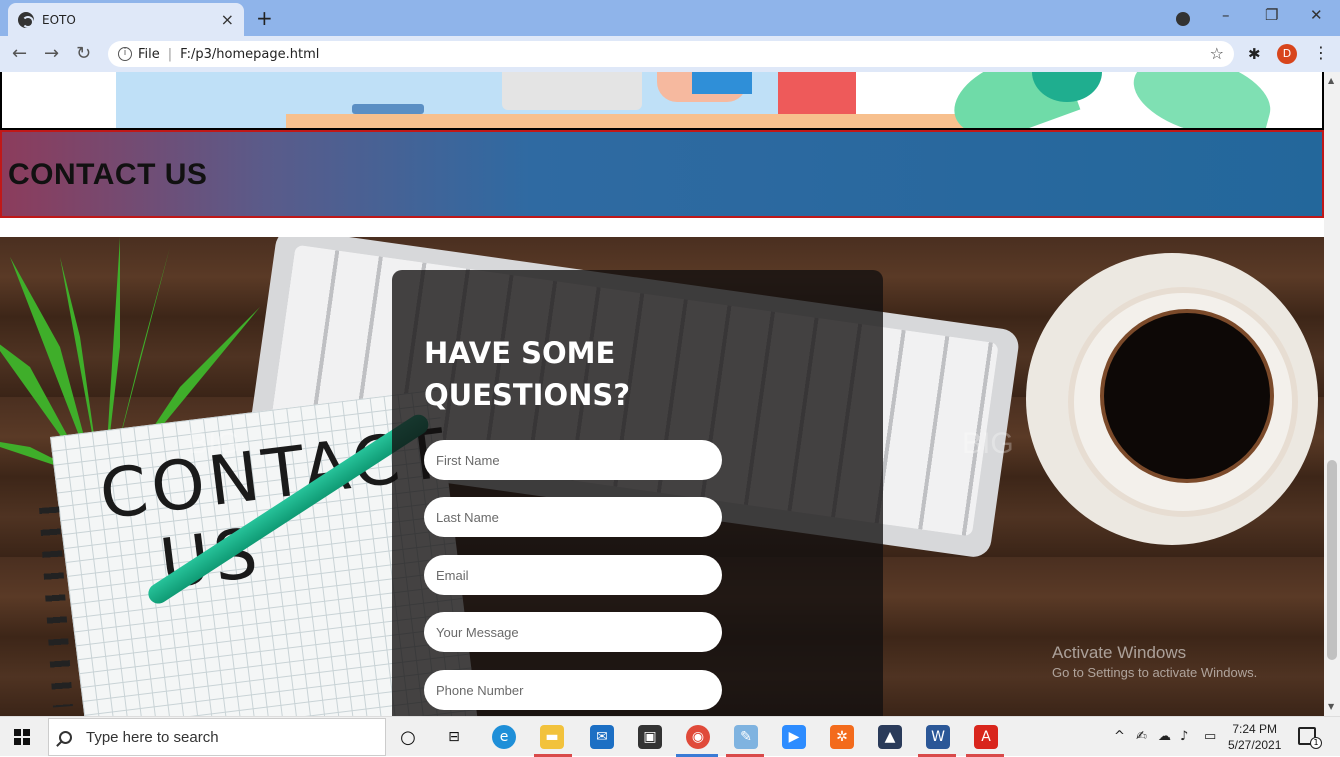 This screenshot has height=757, width=1340. I want to click on extensions-puzzle-icon: ✱, so click(1254, 54).